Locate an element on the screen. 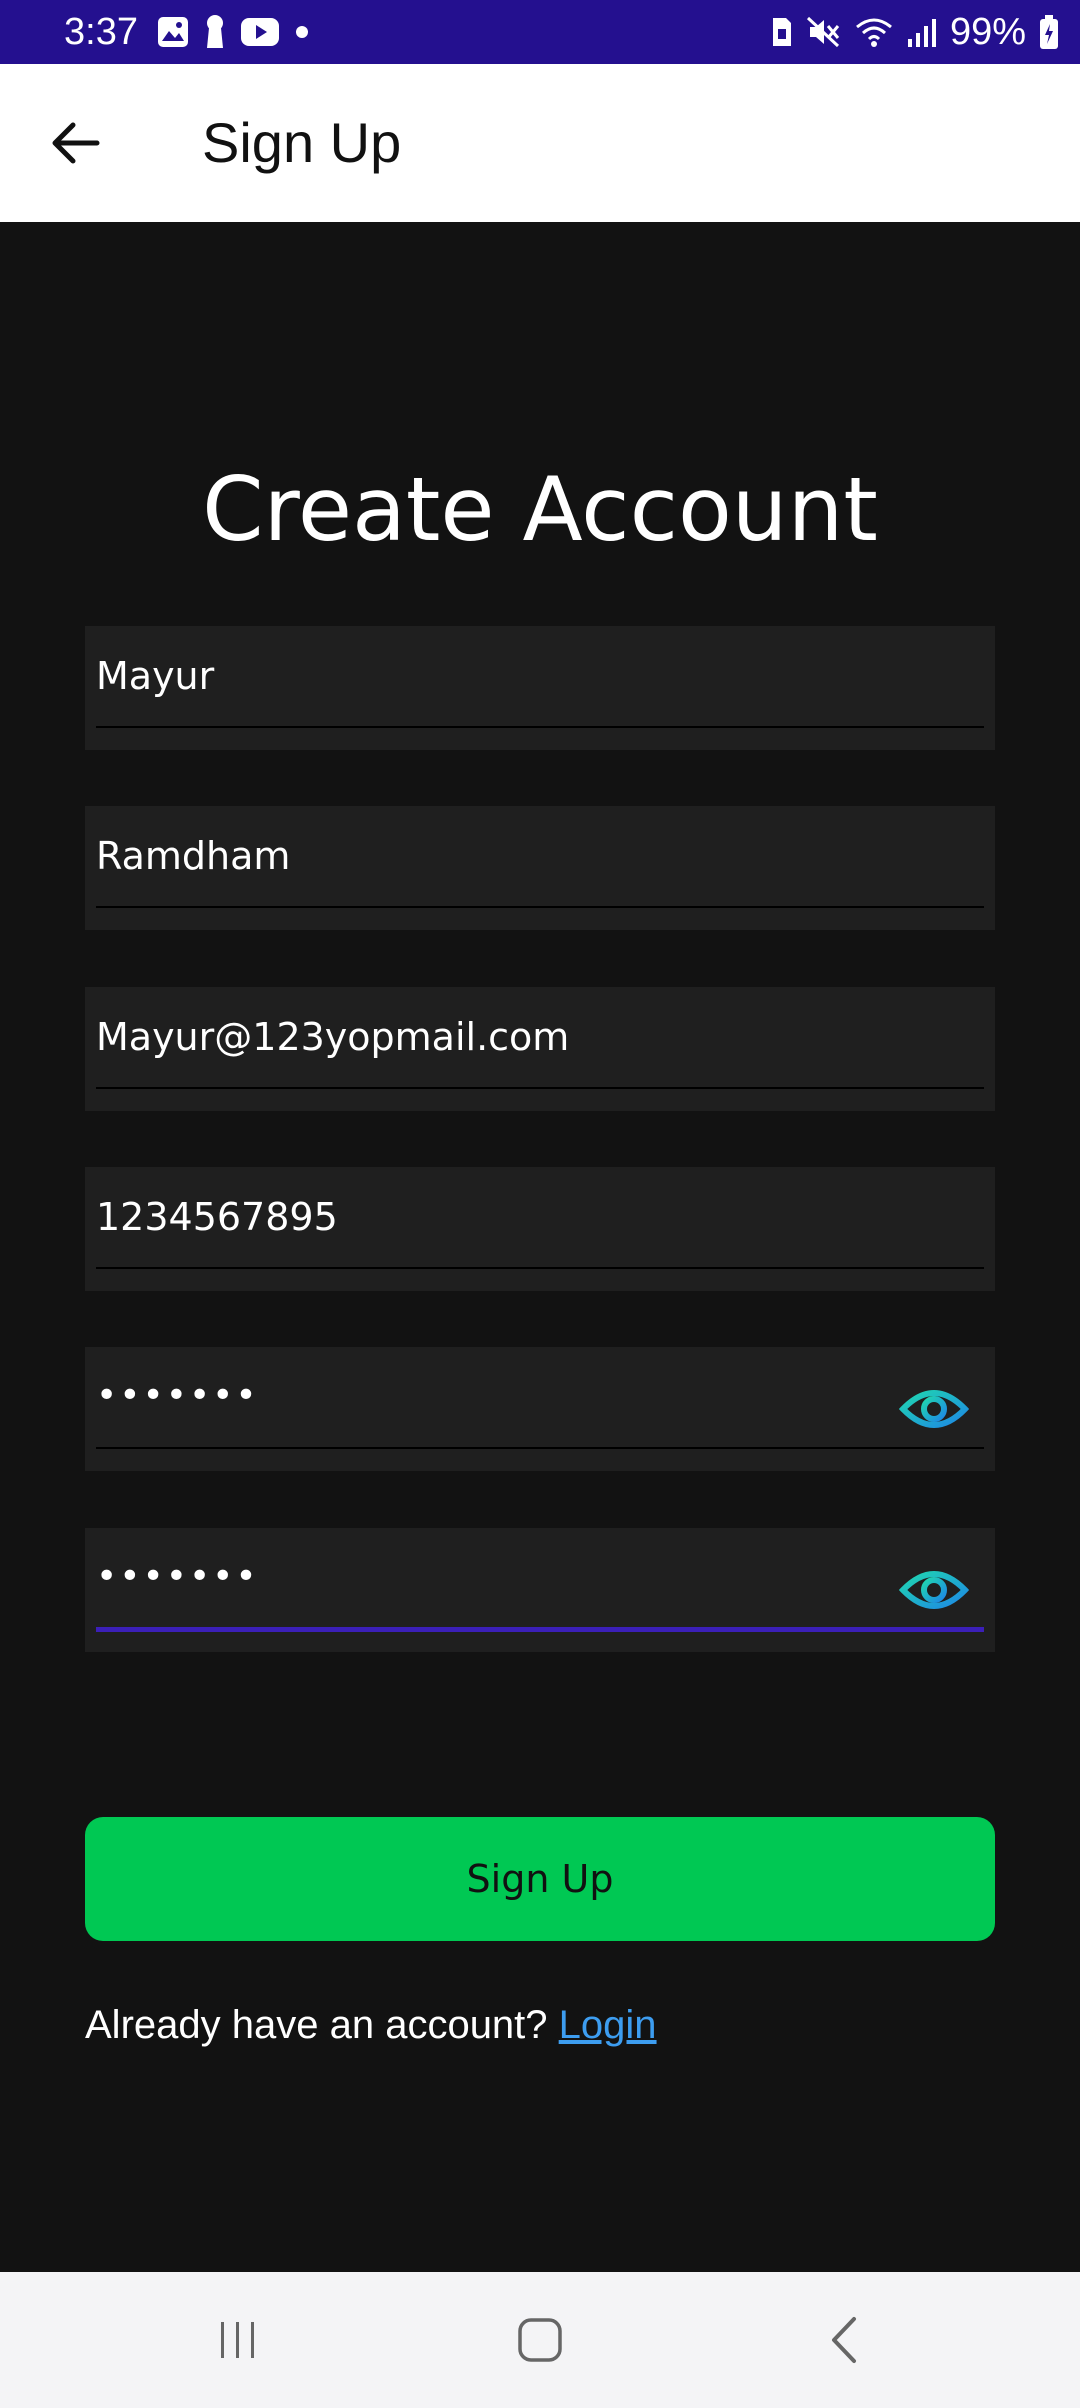 The image size is (1080, 2408). youtube-icon is located at coordinates (260, 32).